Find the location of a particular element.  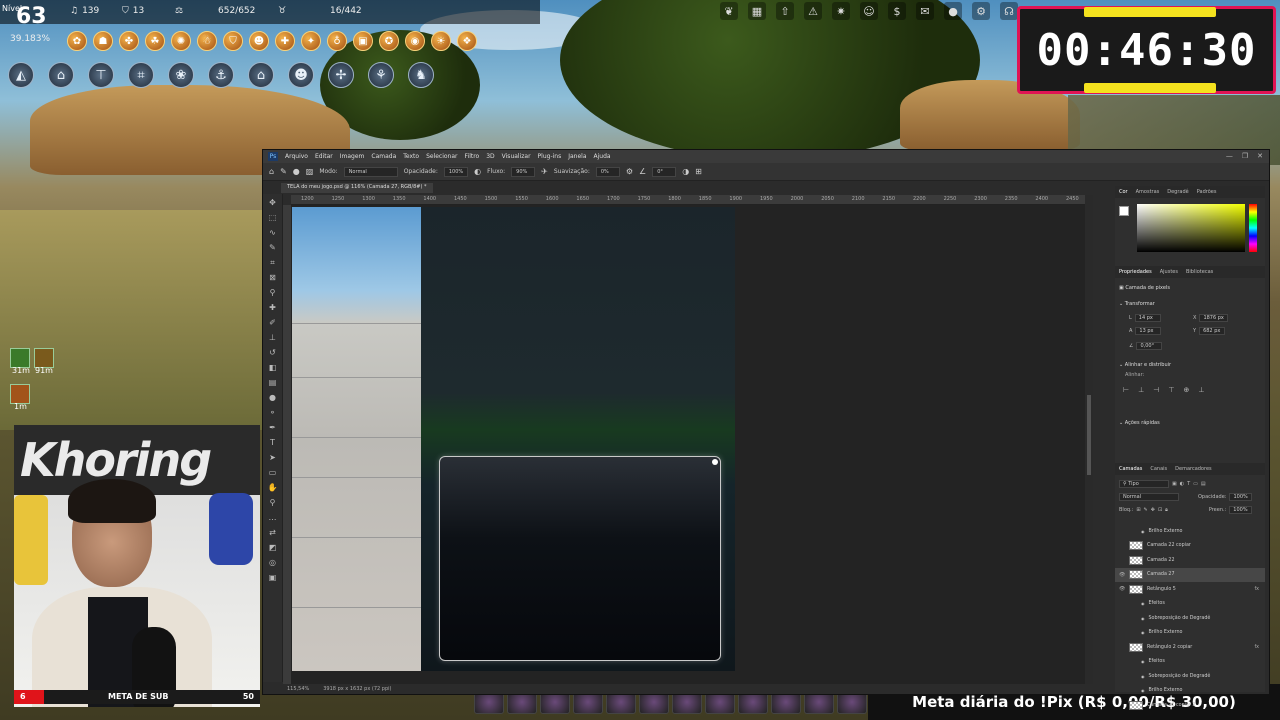

shape-tool-icon: ▭ is located at coordinates (273, 473).